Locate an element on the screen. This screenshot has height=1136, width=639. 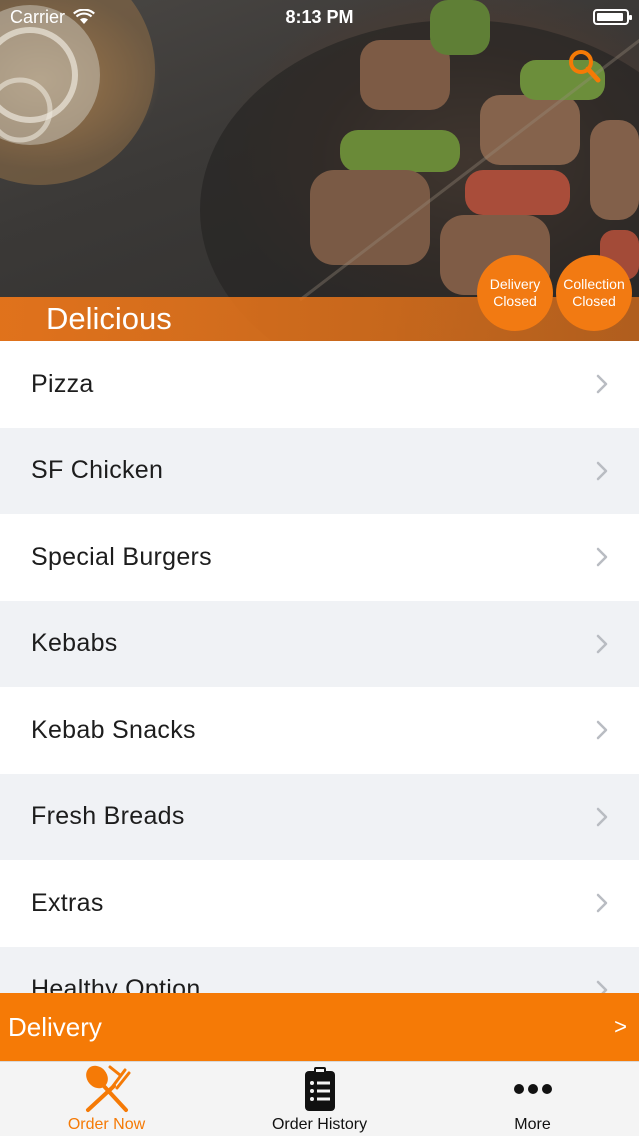
status-bar: Carrier 8:13 PM is located at coordinates (319, 17).